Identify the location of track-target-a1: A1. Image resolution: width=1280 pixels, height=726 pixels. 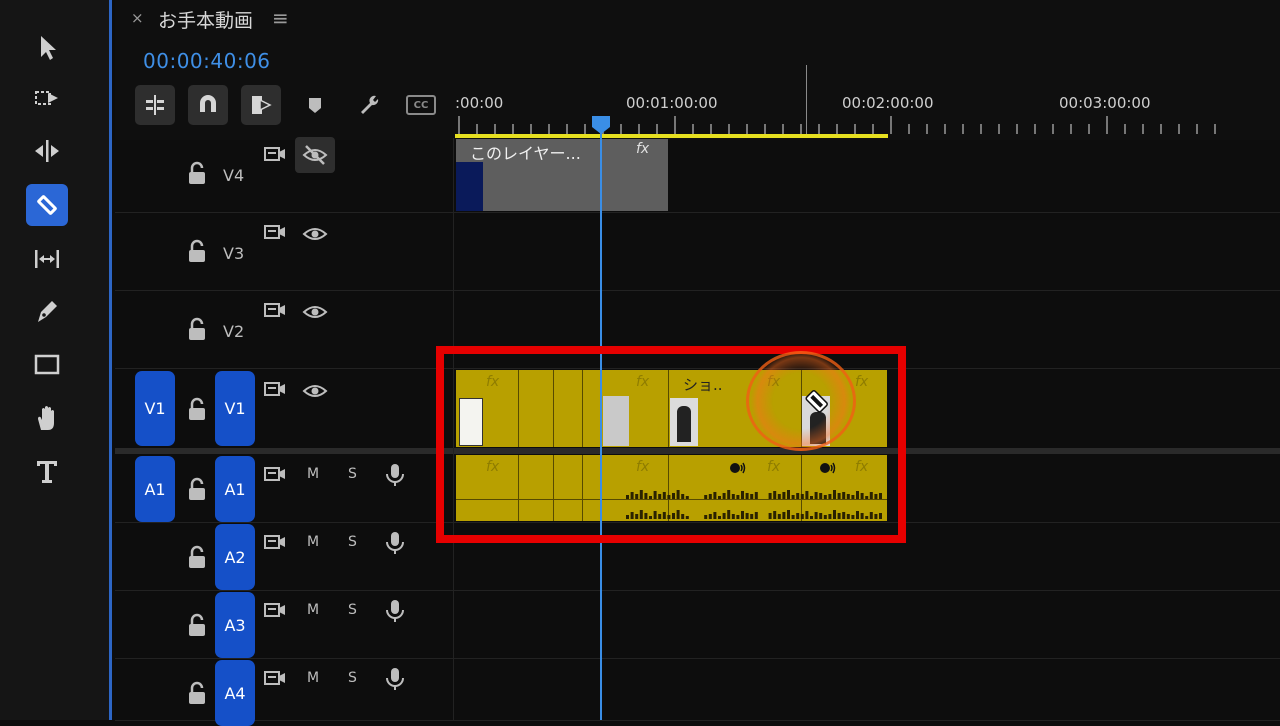
(235, 489).